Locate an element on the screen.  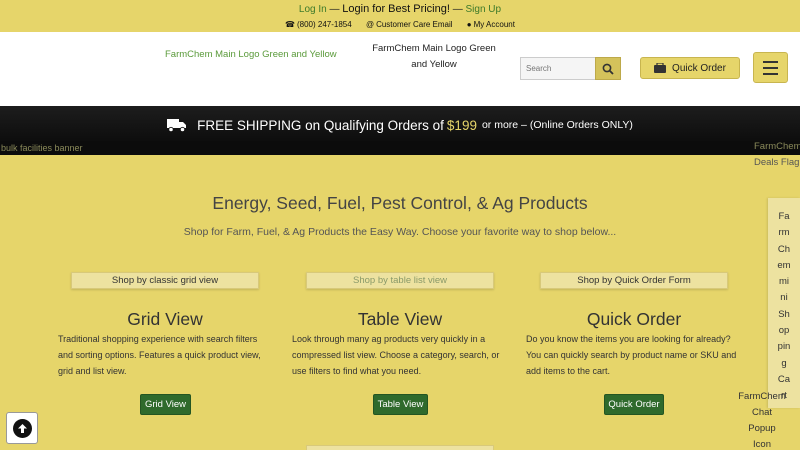
scroll-to-top-button is located at coordinates (22, 428).